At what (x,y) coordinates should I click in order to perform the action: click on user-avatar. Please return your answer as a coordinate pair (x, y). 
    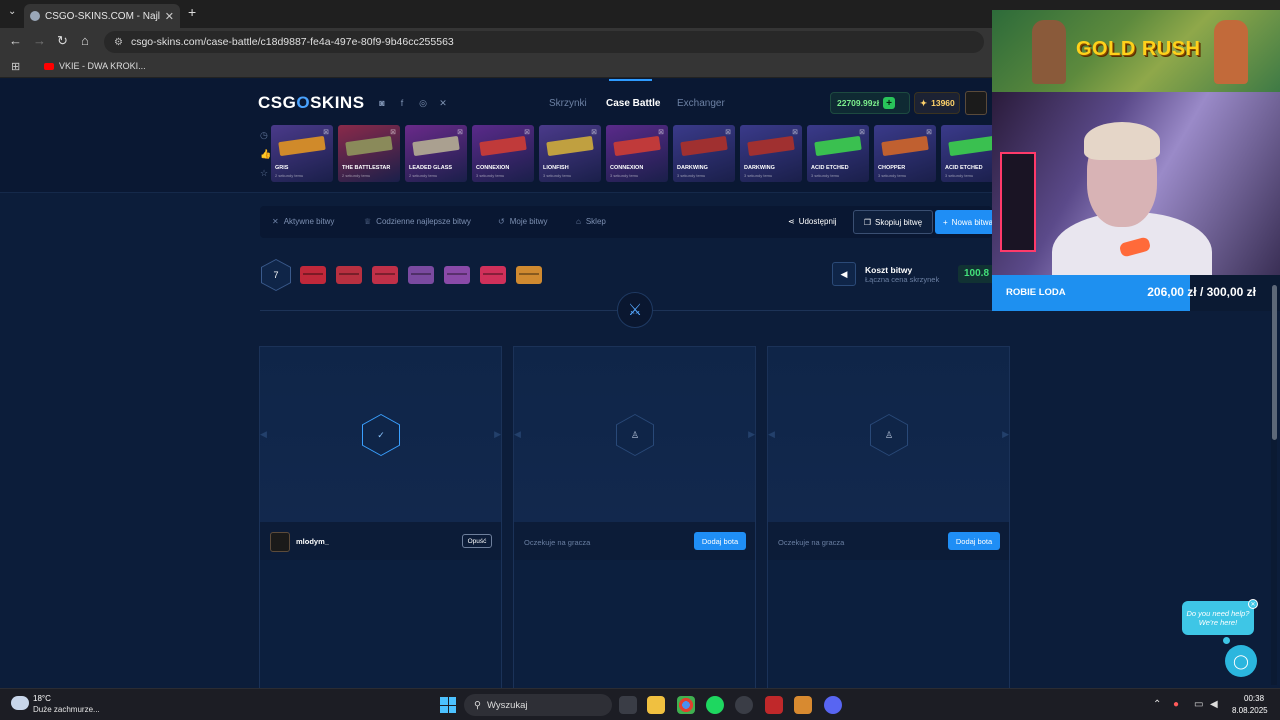
    Looking at the image, I should click on (976, 103).